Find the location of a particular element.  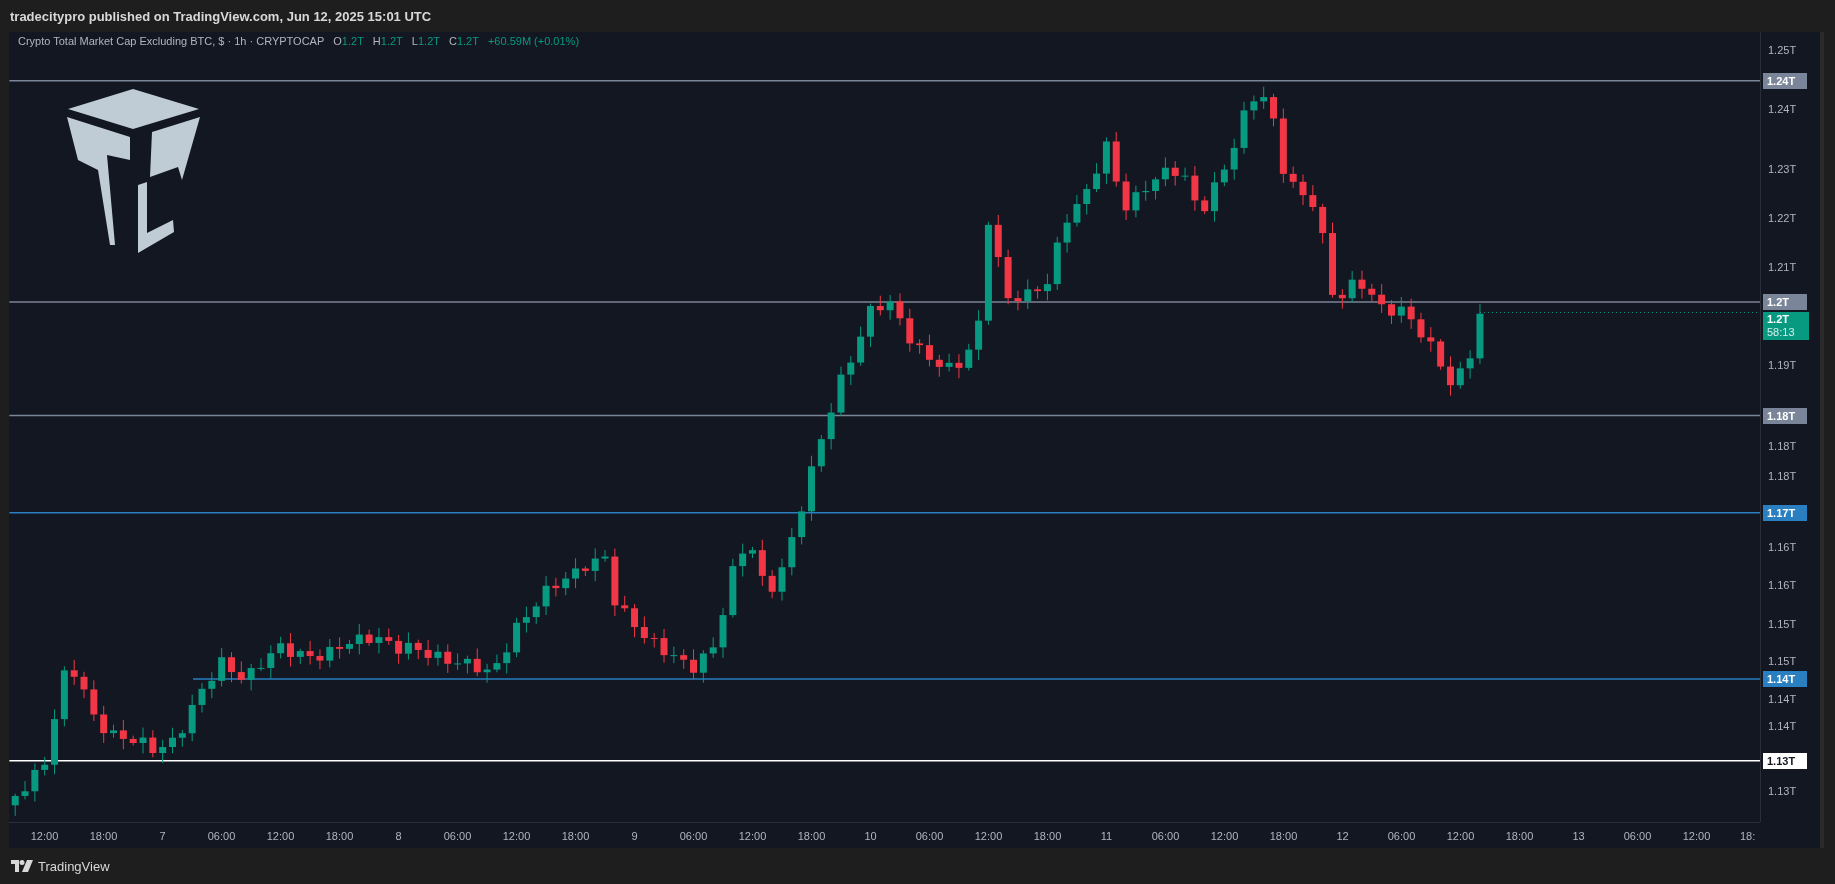

time-tick: 13 is located at coordinates (1578, 835).